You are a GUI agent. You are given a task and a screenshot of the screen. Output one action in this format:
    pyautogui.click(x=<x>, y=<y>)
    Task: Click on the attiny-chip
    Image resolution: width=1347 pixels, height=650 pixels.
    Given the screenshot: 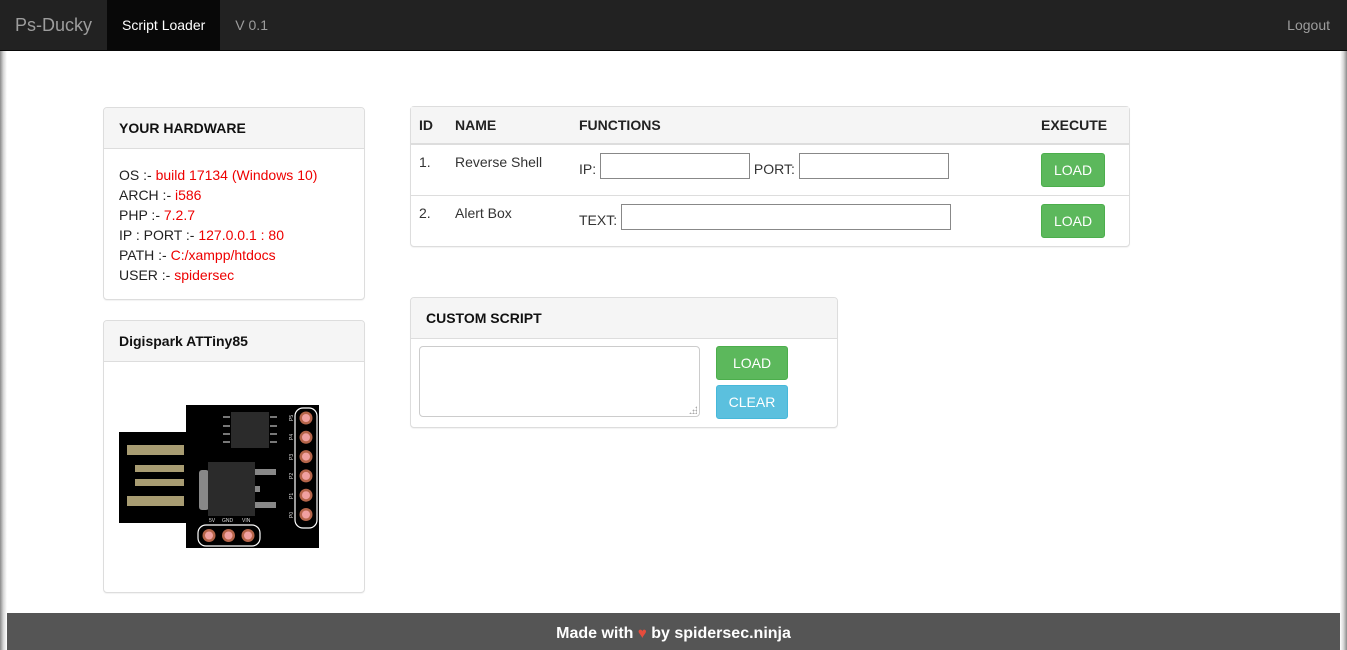 What is the action you would take?
    pyautogui.click(x=250, y=430)
    